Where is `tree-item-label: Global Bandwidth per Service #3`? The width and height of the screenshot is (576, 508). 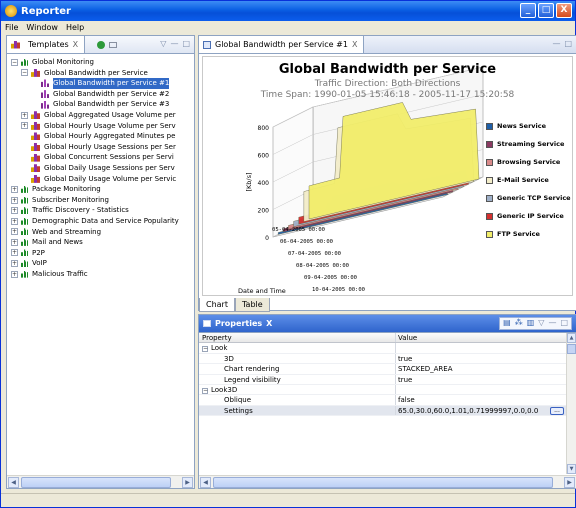
tree-item-label: Global Bandwidth per Service #3 is located at coordinates (111, 104).